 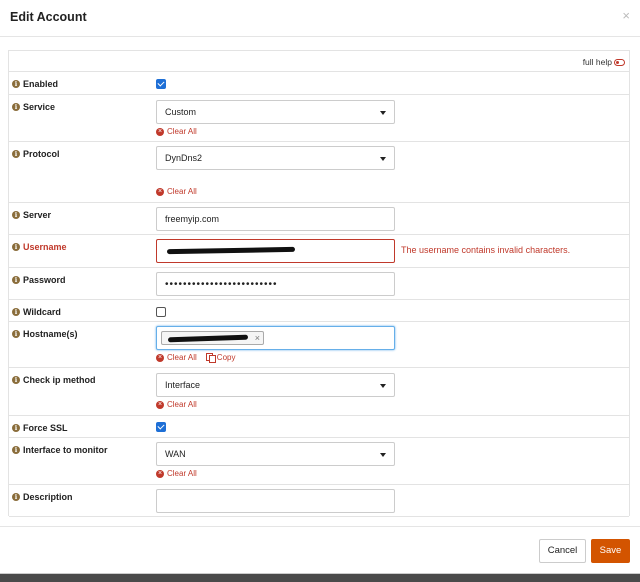 I want to click on row-protocol: i Protocol DynDns2 × Clear All, so click(x=319, y=172).